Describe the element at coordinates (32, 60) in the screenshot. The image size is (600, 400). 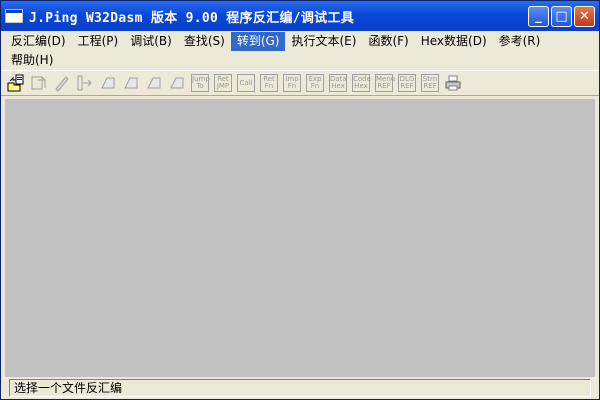
I see `menu-help: 帮助(H)` at that location.